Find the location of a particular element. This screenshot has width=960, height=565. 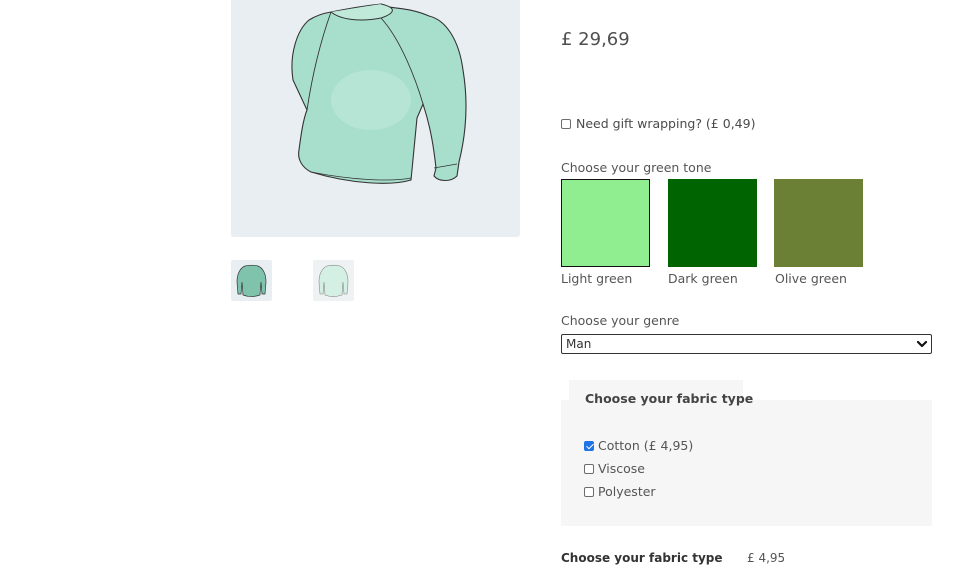

fabric-heading: Choose your fabric type is located at coordinates (669, 398).